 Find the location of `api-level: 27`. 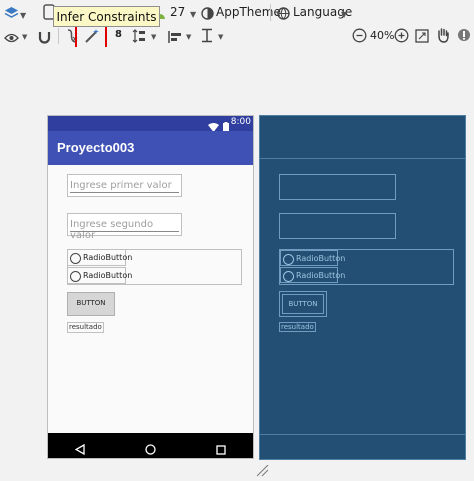

api-level: 27 is located at coordinates (177, 12).